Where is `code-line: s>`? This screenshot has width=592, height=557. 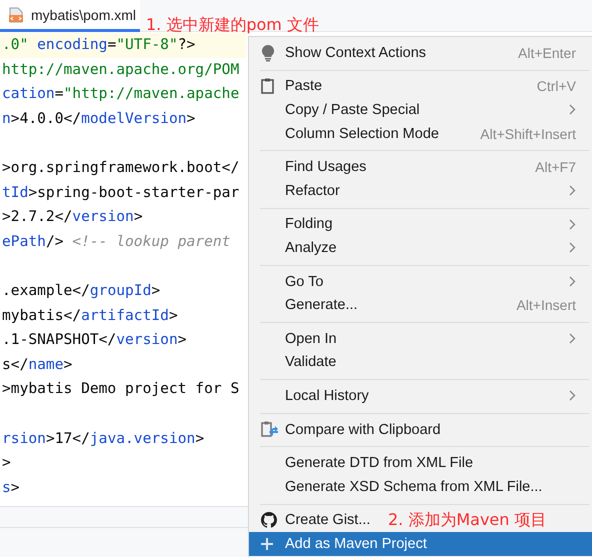 code-line: s> is located at coordinates (11, 488).